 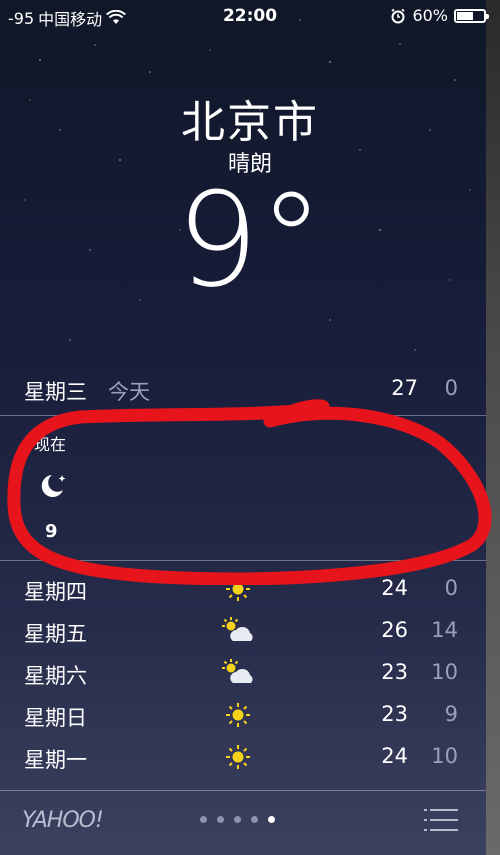 What do you see at coordinates (55, 760) in the screenshot?
I see `daily-day: 星期一` at bounding box center [55, 760].